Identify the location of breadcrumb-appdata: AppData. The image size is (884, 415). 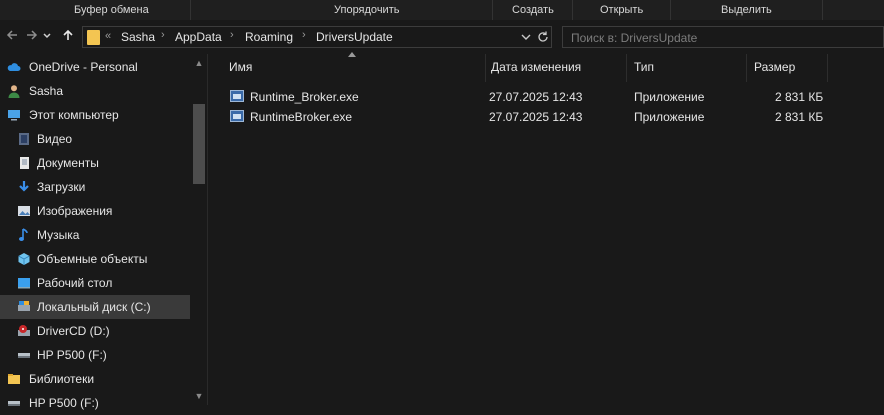
(198, 37).